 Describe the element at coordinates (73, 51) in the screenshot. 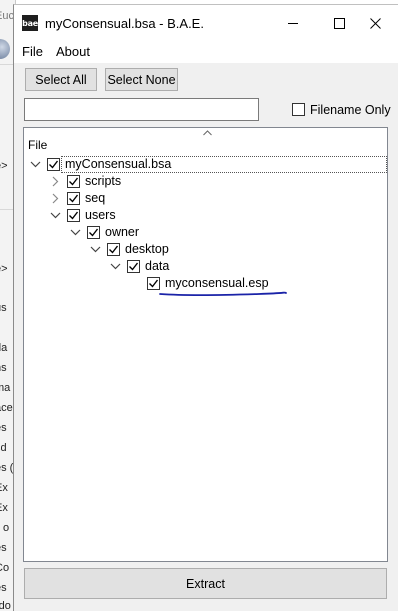

I see `menu-about: About` at that location.